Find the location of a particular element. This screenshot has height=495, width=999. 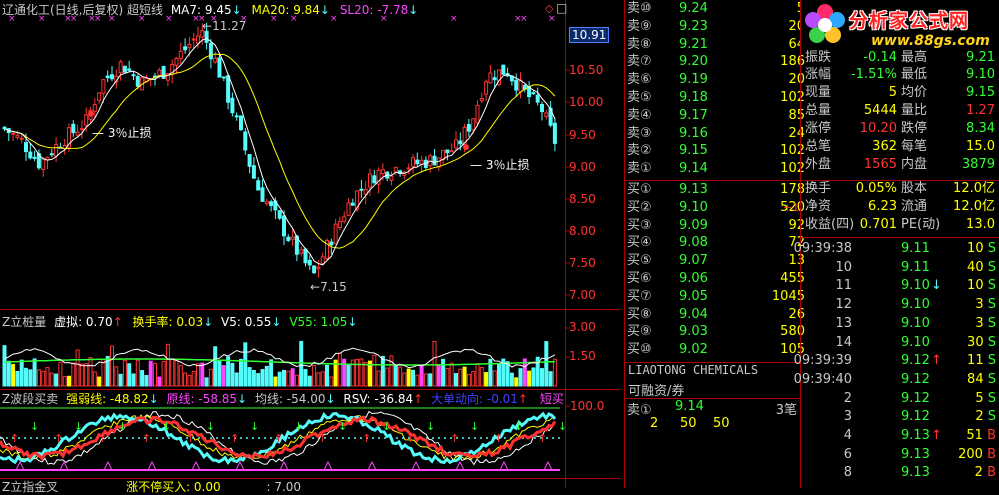

ask-row: 卖⑦ 9.20 186 is located at coordinates (715, 62).